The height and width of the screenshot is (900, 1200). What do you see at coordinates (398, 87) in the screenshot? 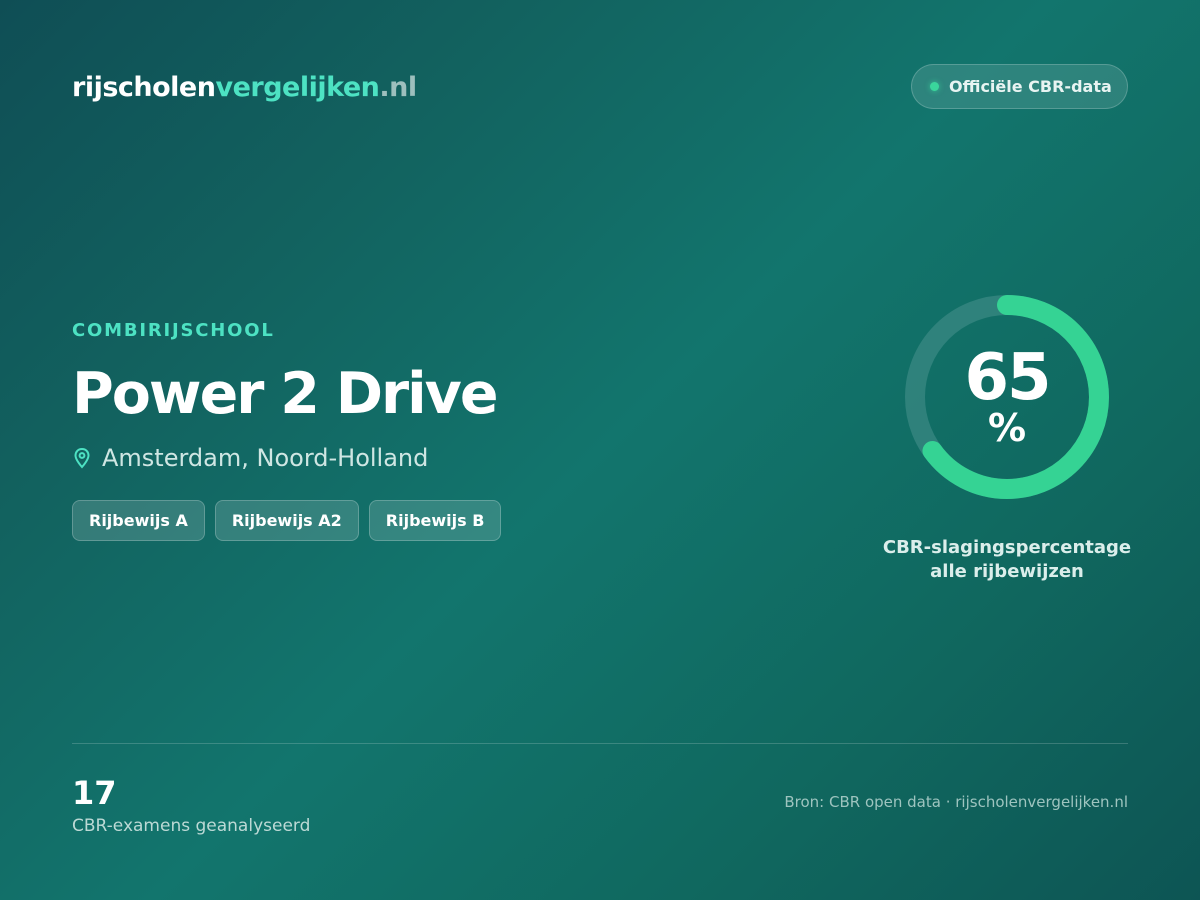
I see `brand-part-tld: .nl` at bounding box center [398, 87].